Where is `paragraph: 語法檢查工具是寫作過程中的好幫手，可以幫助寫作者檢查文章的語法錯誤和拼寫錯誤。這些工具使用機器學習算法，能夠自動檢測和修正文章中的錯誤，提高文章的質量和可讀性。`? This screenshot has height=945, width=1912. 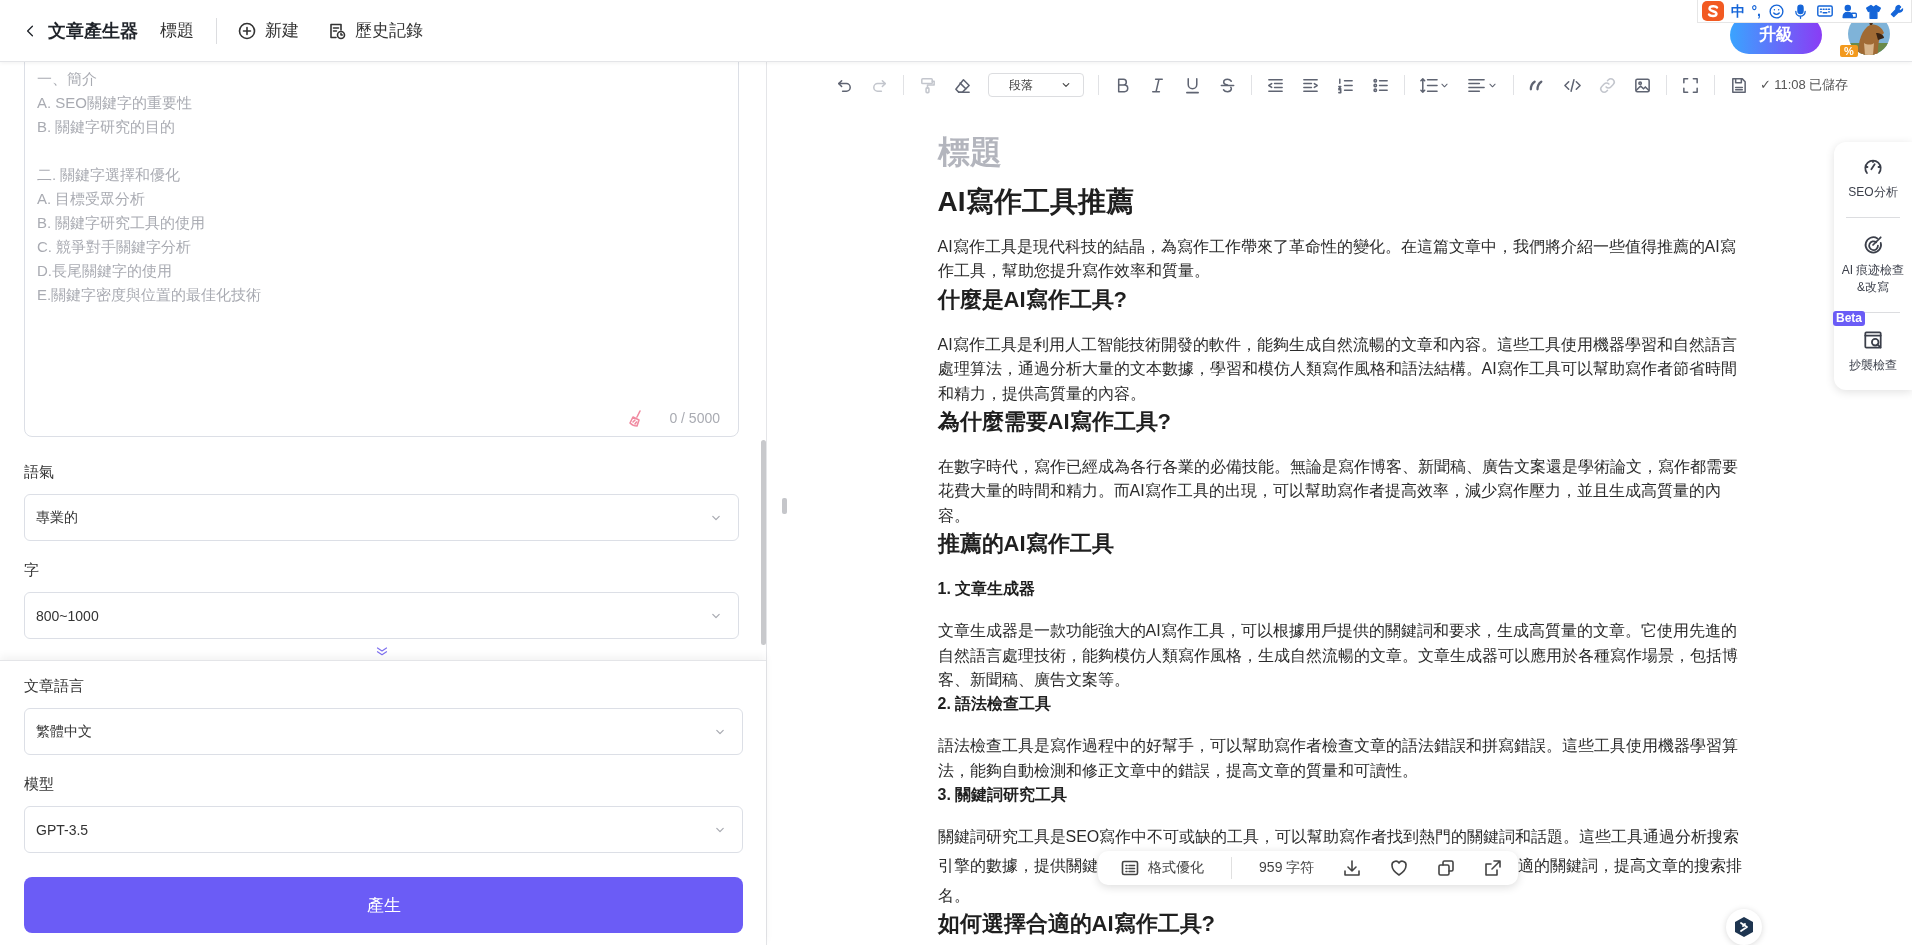
paragraph: 語法檢查工具是寫作過程中的好幫手，可以幫助寫作者檢查文章的語法錯誤和拼寫錯誤。這些工具使用機器學習算法，能夠自動檢測和修正文章中的錯誤，提高文章的質量和可讀性。 is located at coordinates (1338, 758).